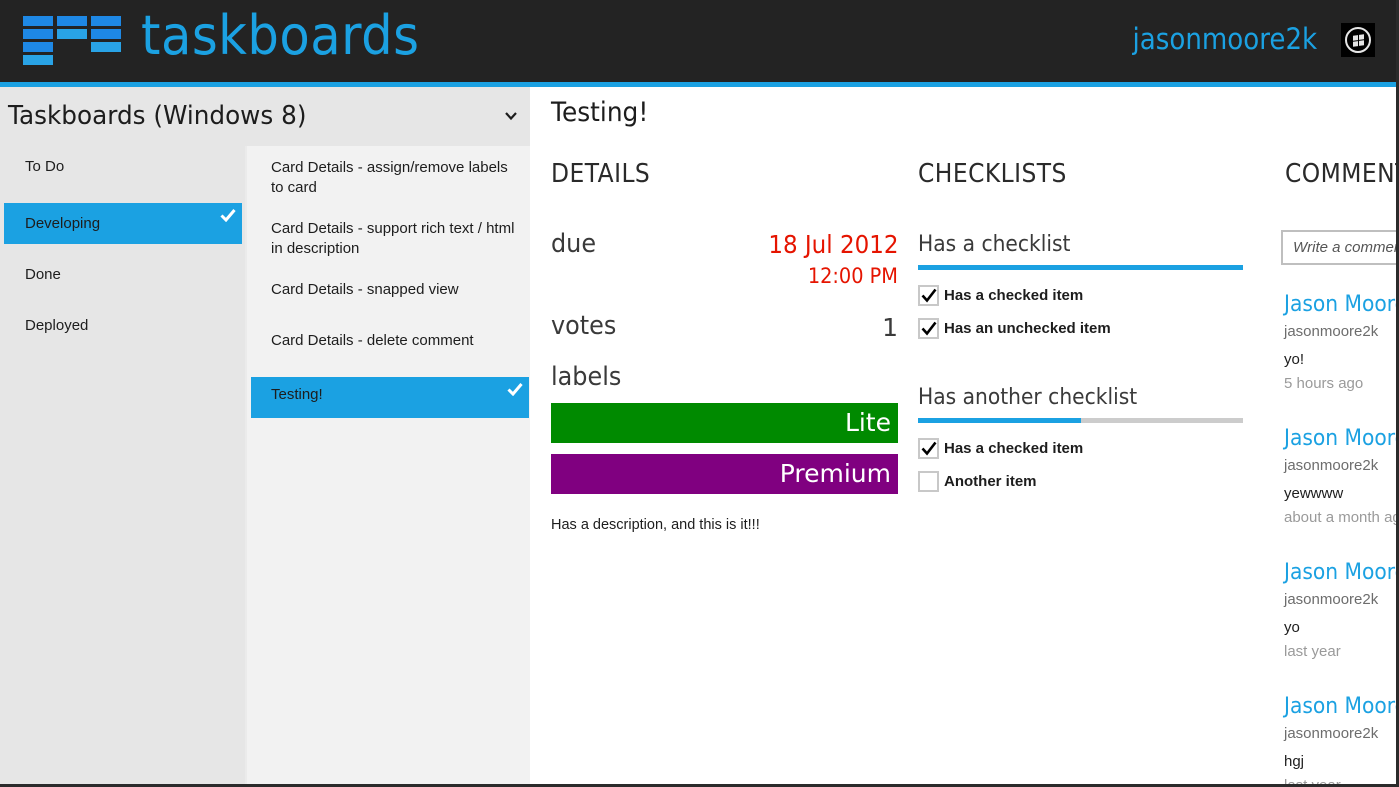 The width and height of the screenshot is (1399, 787). Describe the element at coordinates (990, 481) in the screenshot. I see `checklist-item-label: Another item` at that location.